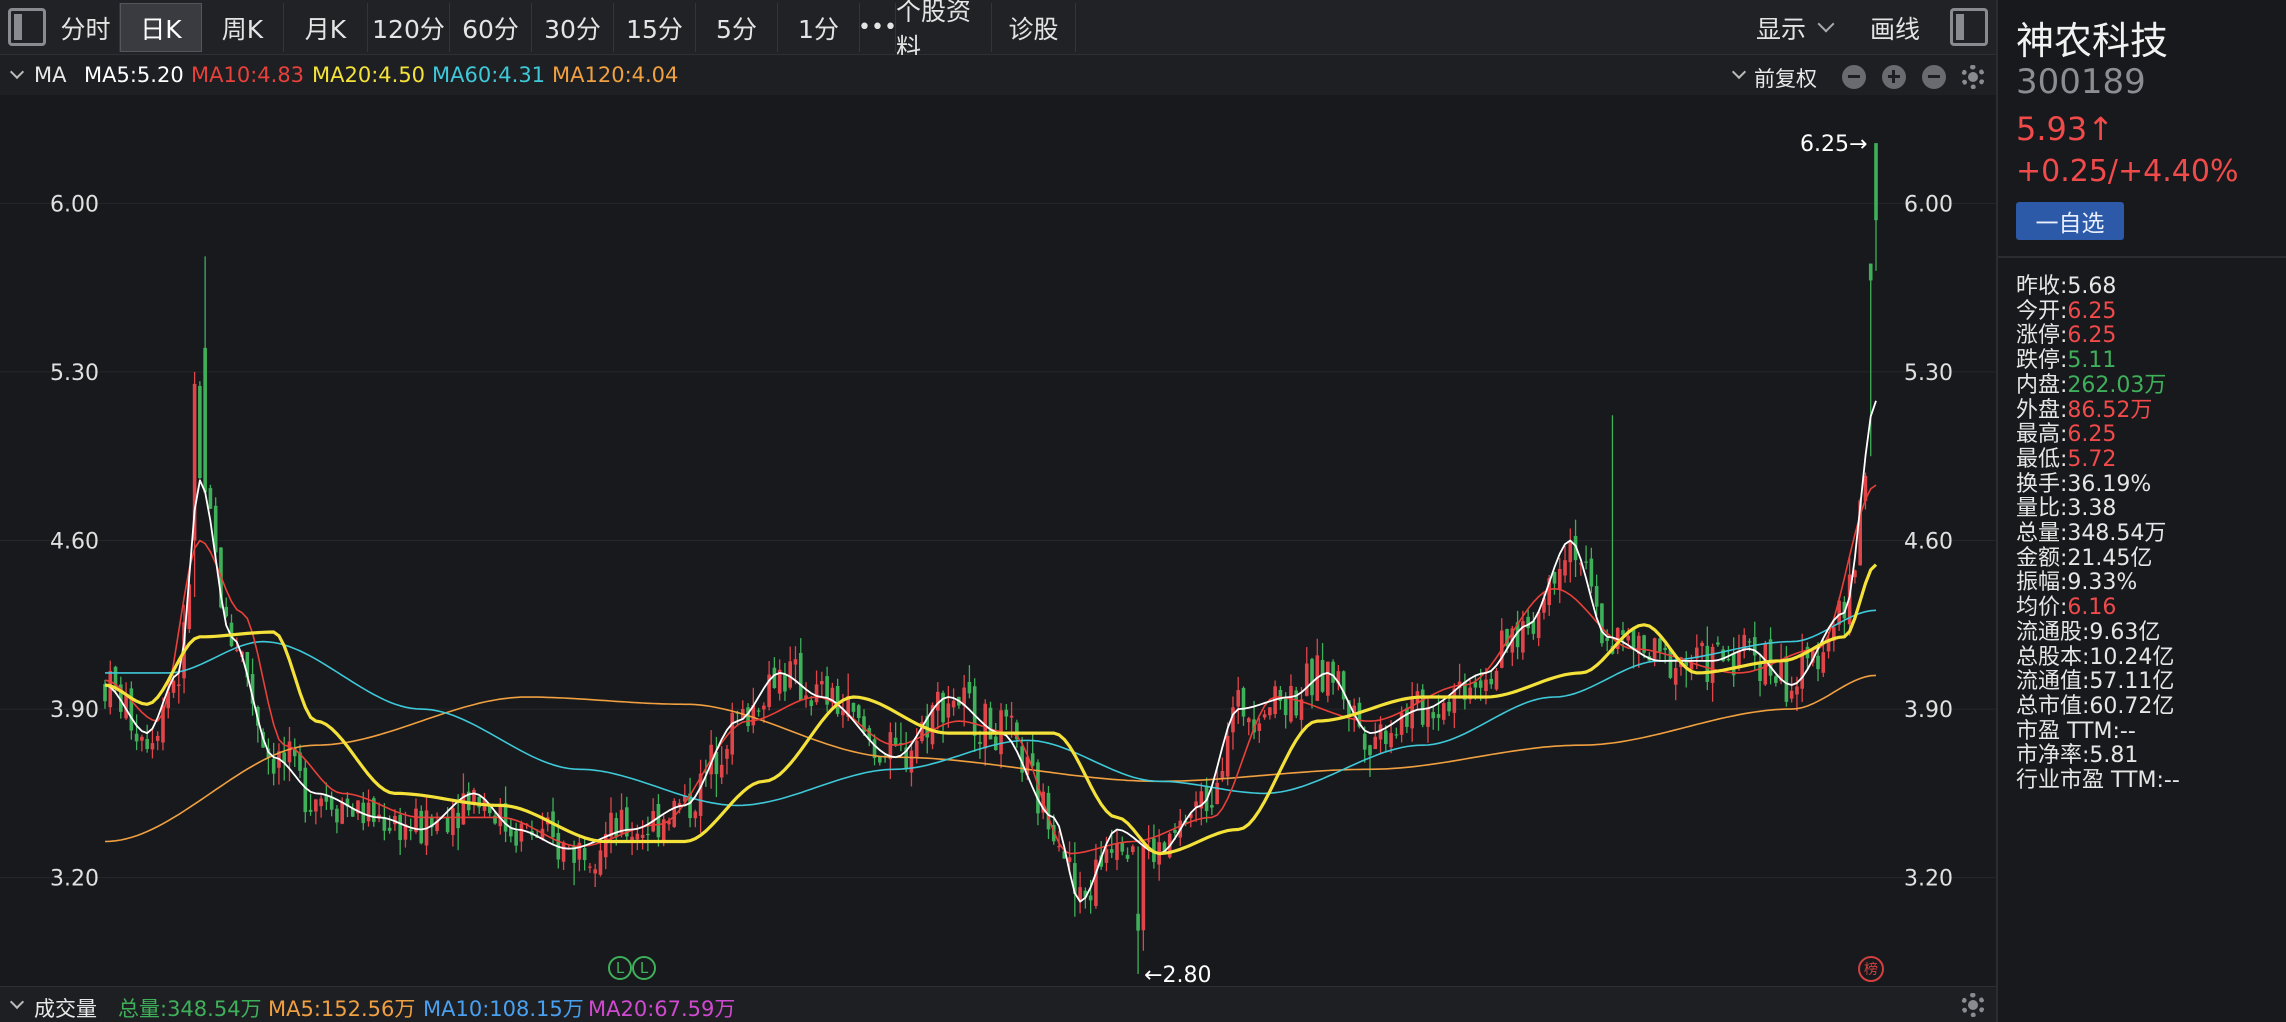 The image size is (2286, 1022). What do you see at coordinates (2092, 41) in the screenshot?
I see `stock-name: 神农科技` at bounding box center [2092, 41].